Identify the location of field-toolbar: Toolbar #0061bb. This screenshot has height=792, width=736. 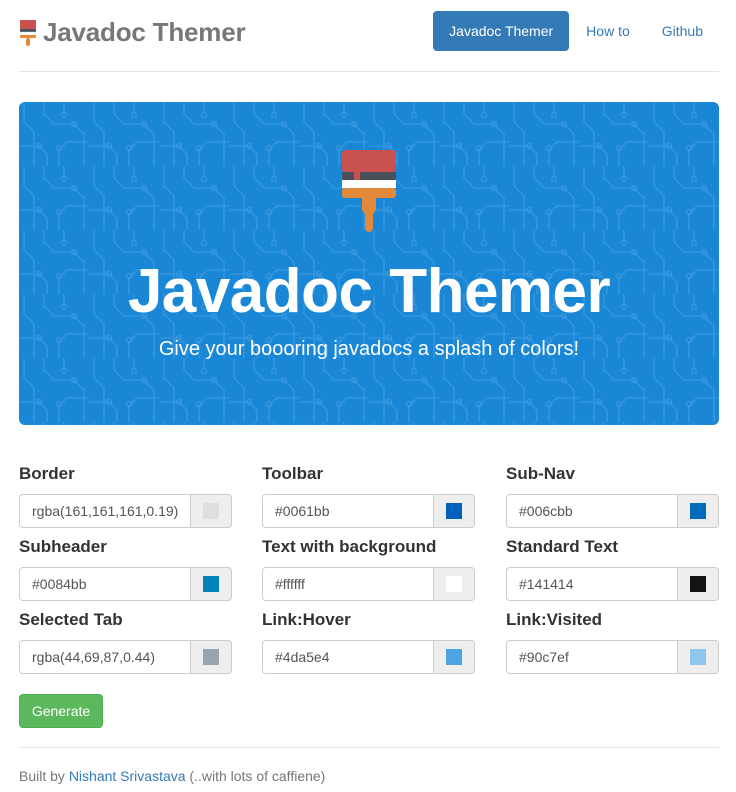
(368, 495).